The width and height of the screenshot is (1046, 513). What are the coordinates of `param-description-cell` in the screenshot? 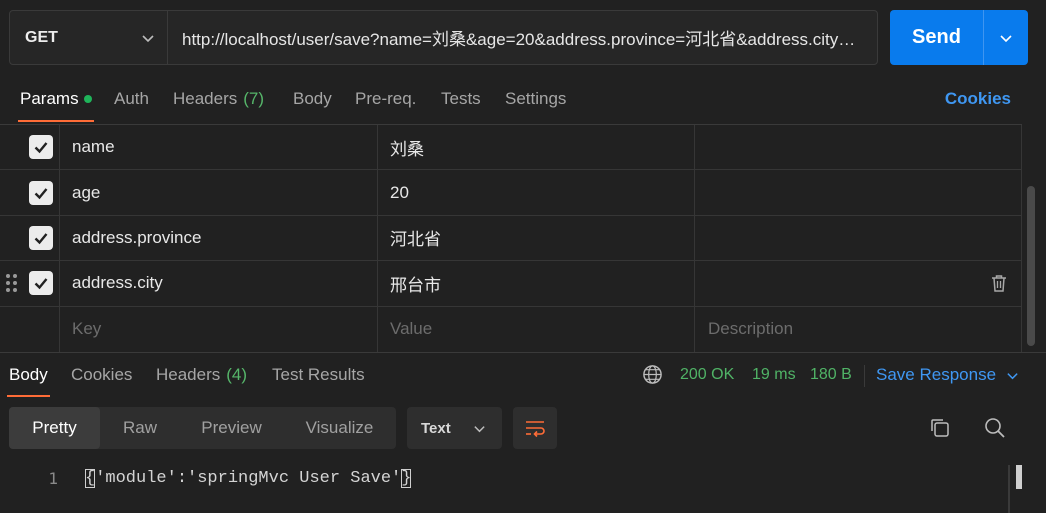 It's located at (858, 283).